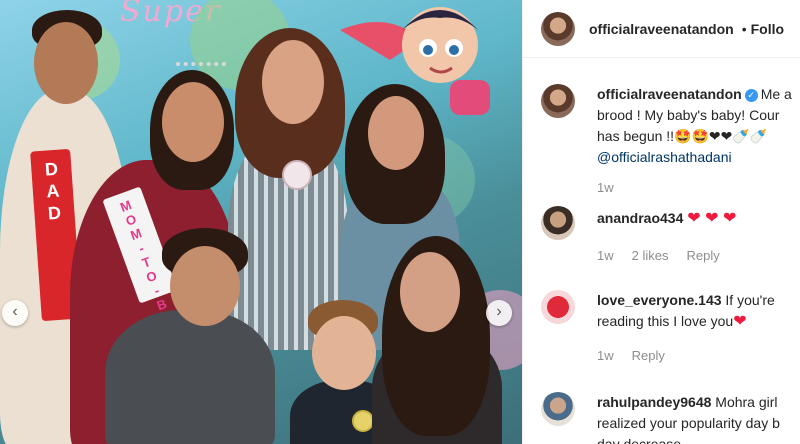 This screenshot has width=800, height=444. I want to click on author-avatar, so click(558, 28).